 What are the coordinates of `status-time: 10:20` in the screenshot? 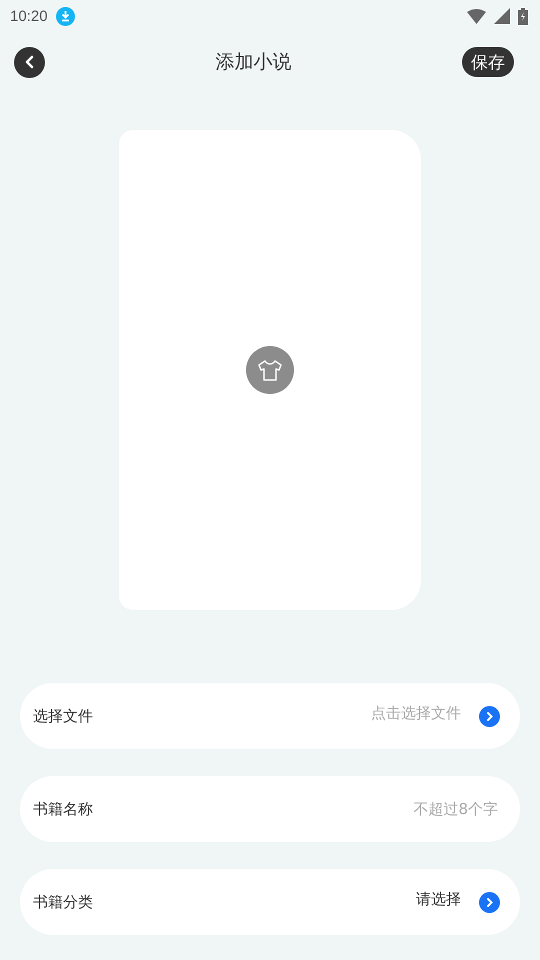 It's located at (29, 16).